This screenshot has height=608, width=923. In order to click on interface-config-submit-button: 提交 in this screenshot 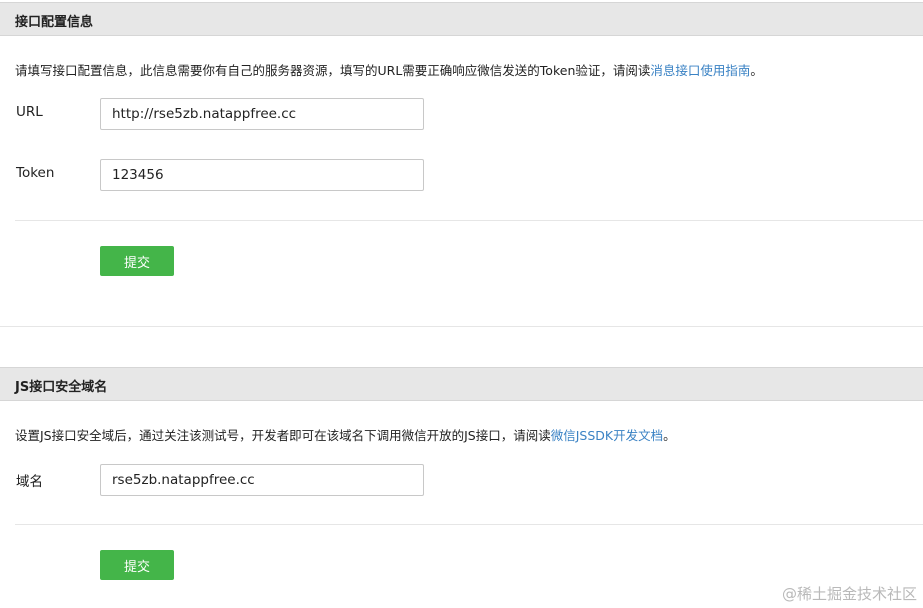, I will do `click(137, 261)`.